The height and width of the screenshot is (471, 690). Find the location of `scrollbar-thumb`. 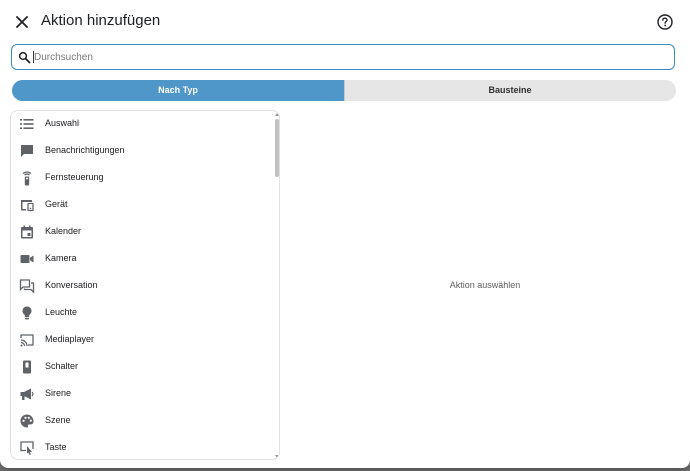

scrollbar-thumb is located at coordinates (277, 148).